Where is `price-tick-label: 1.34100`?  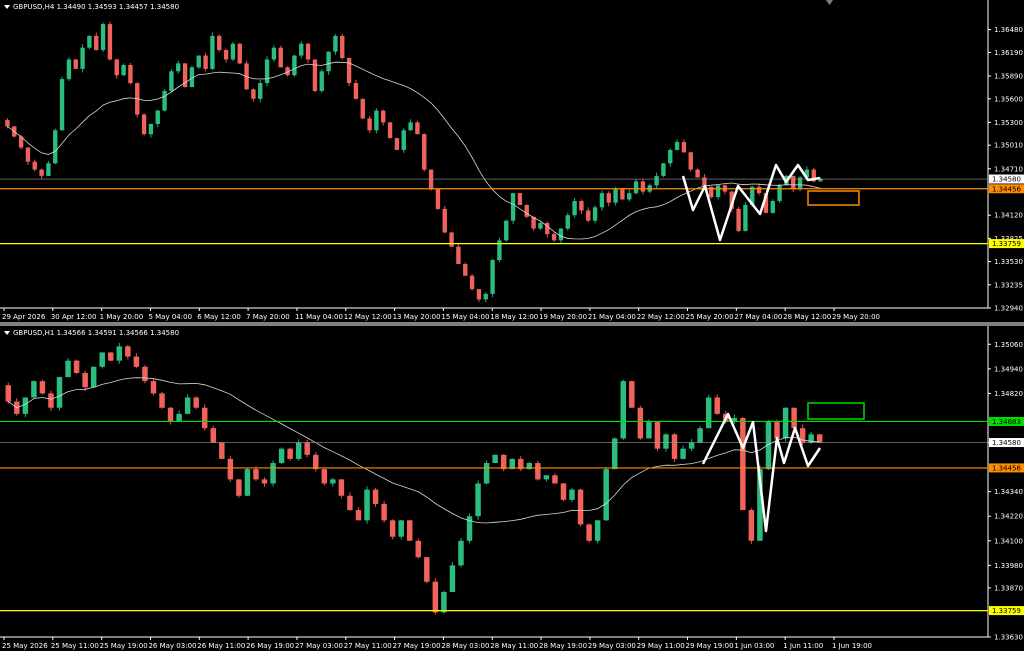
price-tick-label: 1.34100 is located at coordinates (1008, 541).